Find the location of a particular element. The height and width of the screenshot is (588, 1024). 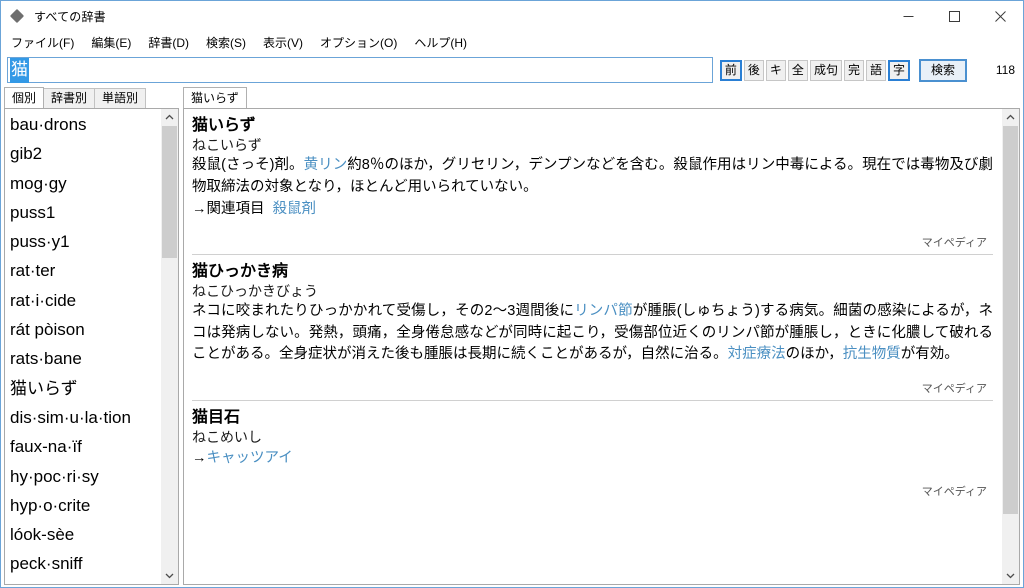

list-item: lóok-sèe is located at coordinates (82, 534).